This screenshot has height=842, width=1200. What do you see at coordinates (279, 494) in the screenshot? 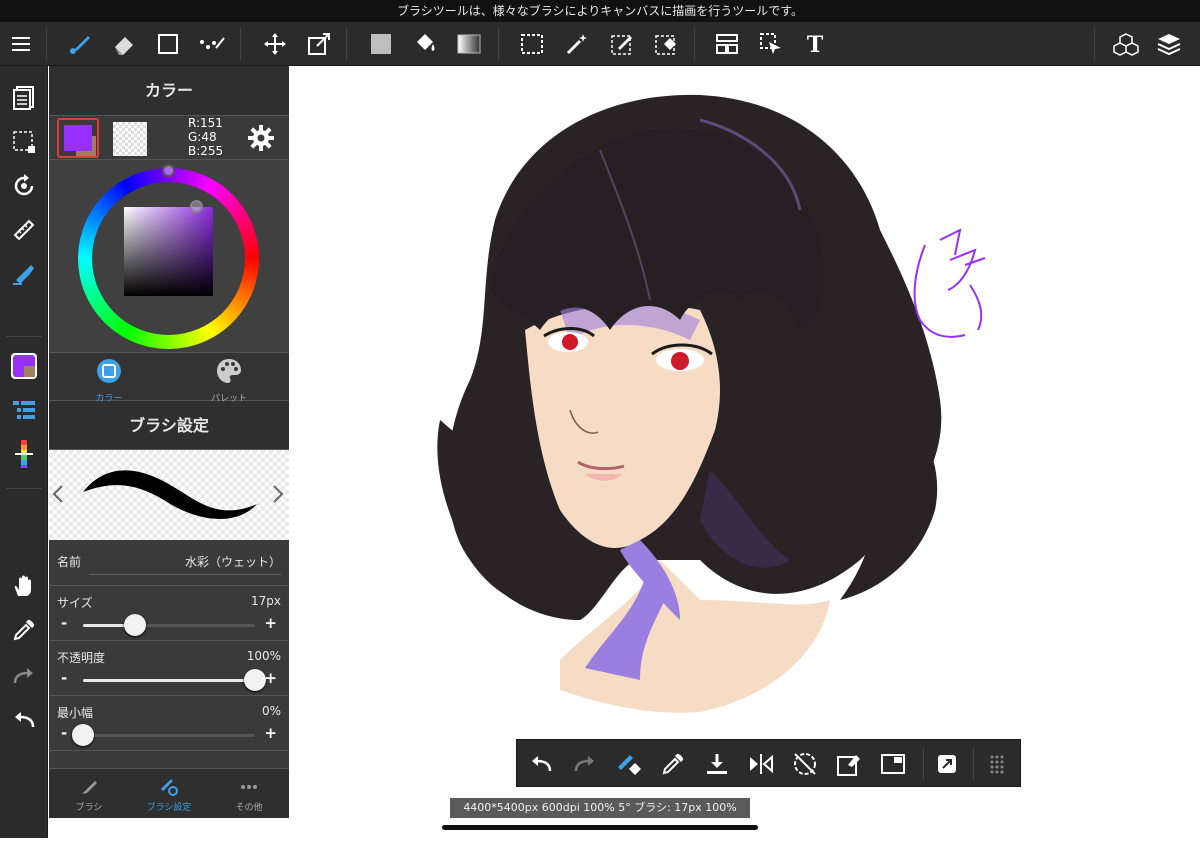
I see `next-brush-icon` at bounding box center [279, 494].